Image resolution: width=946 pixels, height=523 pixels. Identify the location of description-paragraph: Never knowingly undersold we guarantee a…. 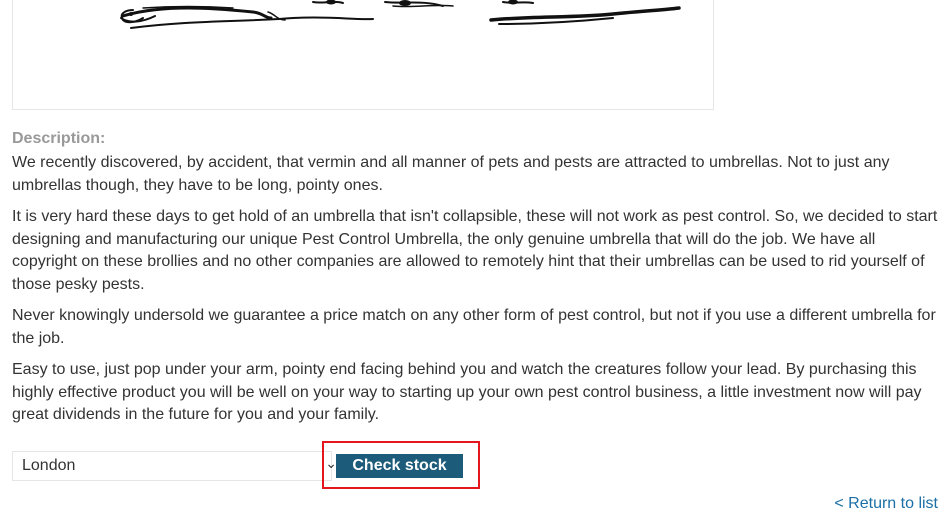
(474, 327).